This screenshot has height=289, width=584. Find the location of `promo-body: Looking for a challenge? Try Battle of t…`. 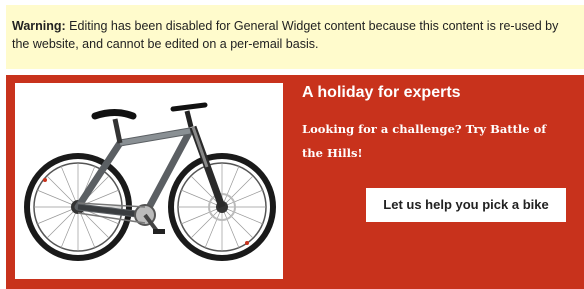

promo-body: Looking for a challenge? Try Battle of t… is located at coordinates (424, 141).